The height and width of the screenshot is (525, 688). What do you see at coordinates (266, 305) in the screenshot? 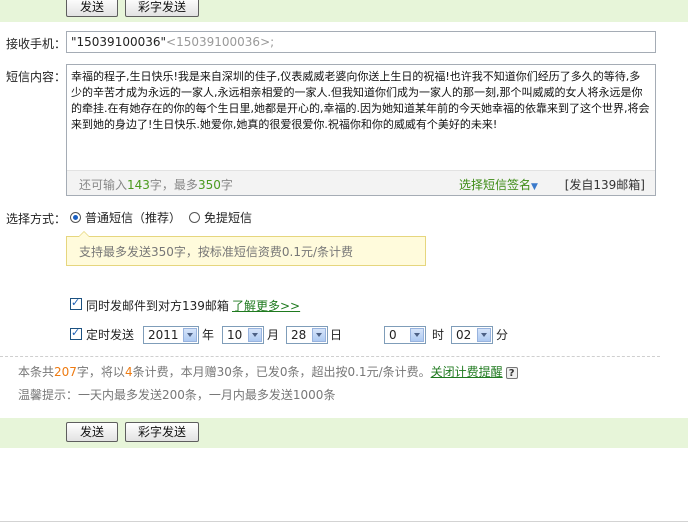
I see `learn-more-link: 了解更多>>` at bounding box center [266, 305].